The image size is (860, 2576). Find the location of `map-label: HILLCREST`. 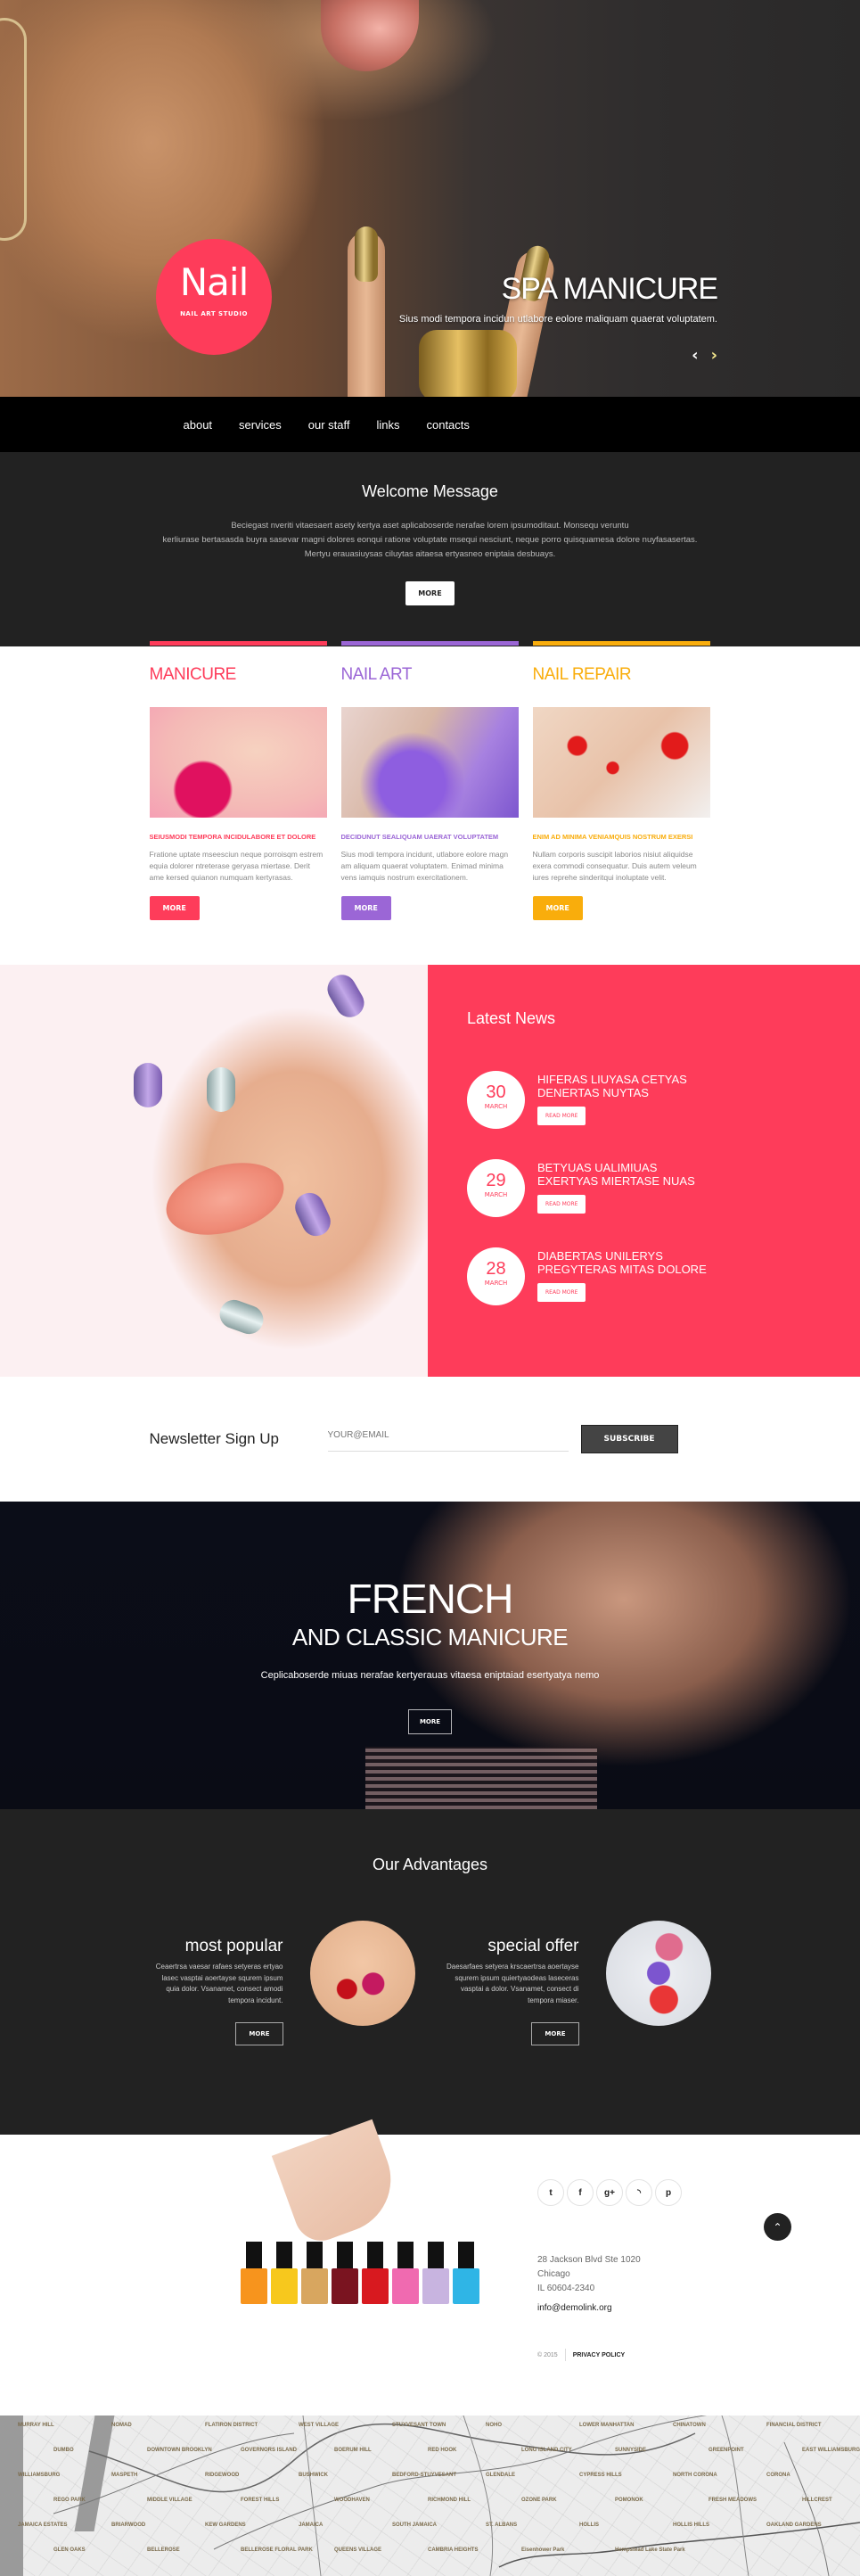

map-label: HILLCREST is located at coordinates (817, 2500).